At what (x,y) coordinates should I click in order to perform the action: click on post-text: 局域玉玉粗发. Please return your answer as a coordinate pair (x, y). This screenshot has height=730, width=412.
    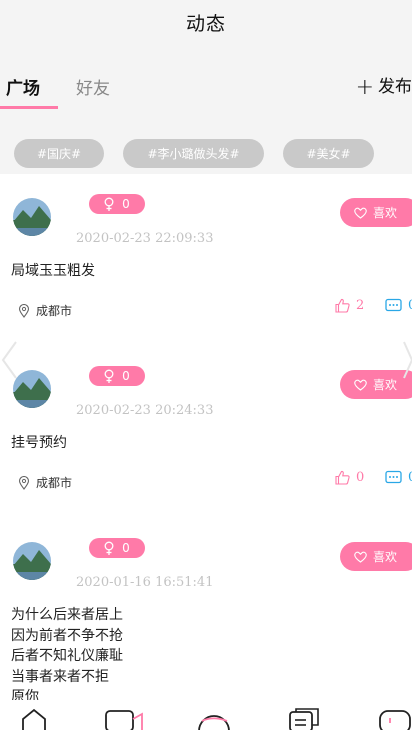
    Looking at the image, I should click on (53, 271).